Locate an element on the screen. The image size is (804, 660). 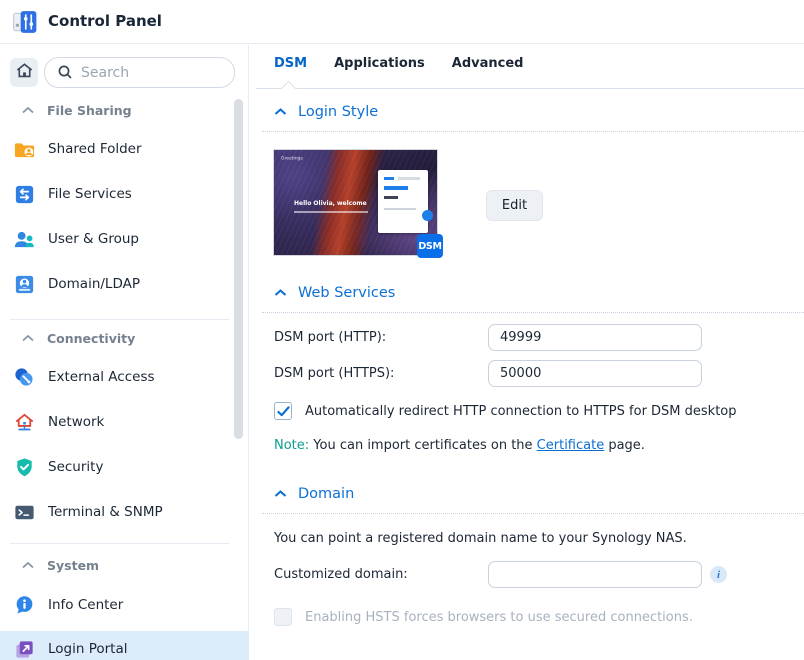
note-body: You can import certificates on the is located at coordinates (423, 445).